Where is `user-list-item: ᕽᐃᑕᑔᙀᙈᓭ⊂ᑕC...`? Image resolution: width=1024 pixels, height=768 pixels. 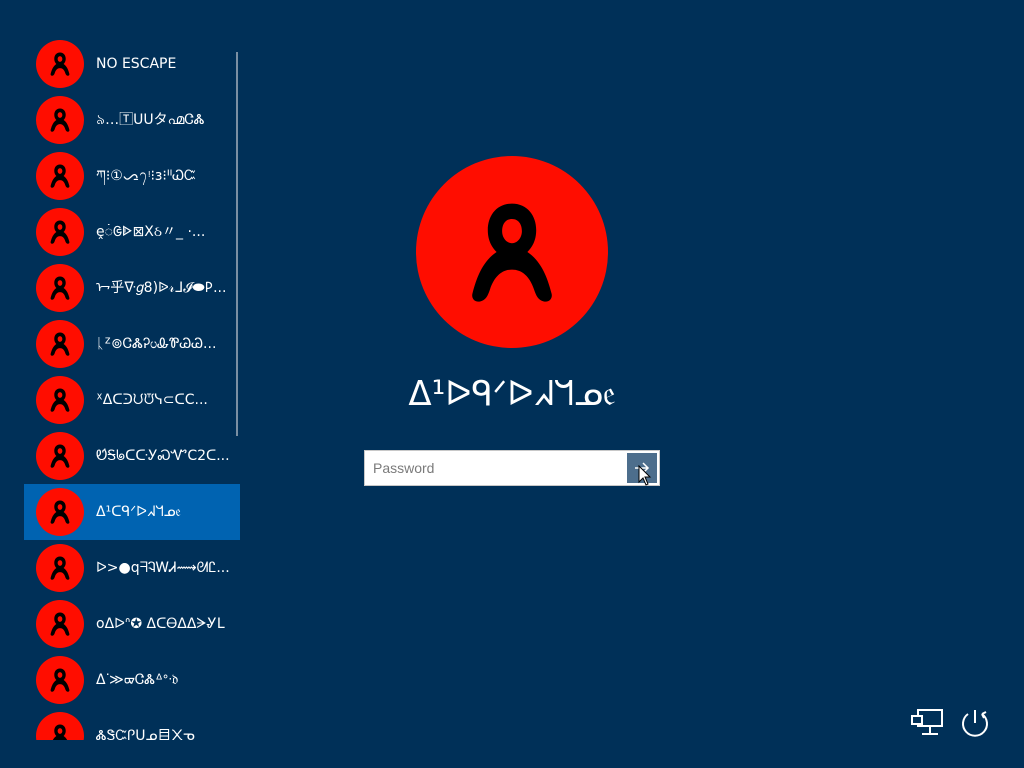
user-list-item: ᕽᐃᑕᑔᙀᙈᓭ⊂ᑕC... is located at coordinates (132, 400).